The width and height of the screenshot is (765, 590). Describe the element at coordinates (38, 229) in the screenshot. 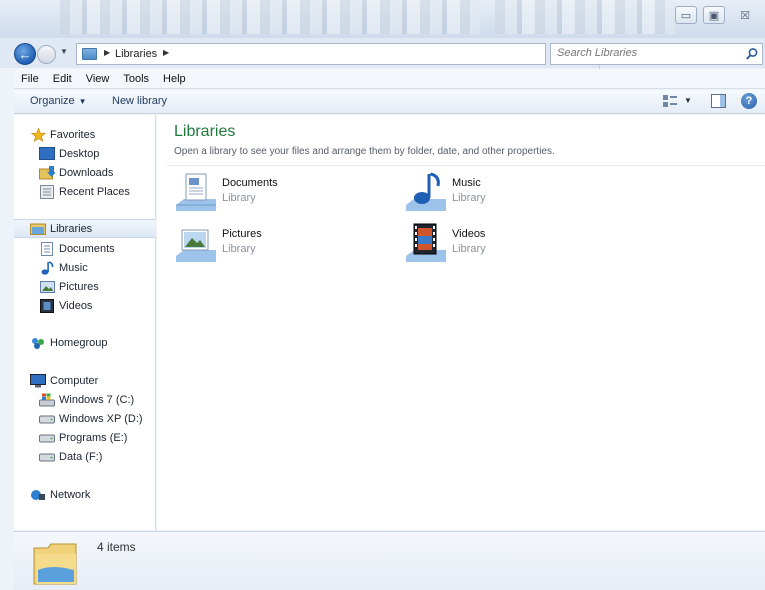

I see `libraries-icon` at that location.